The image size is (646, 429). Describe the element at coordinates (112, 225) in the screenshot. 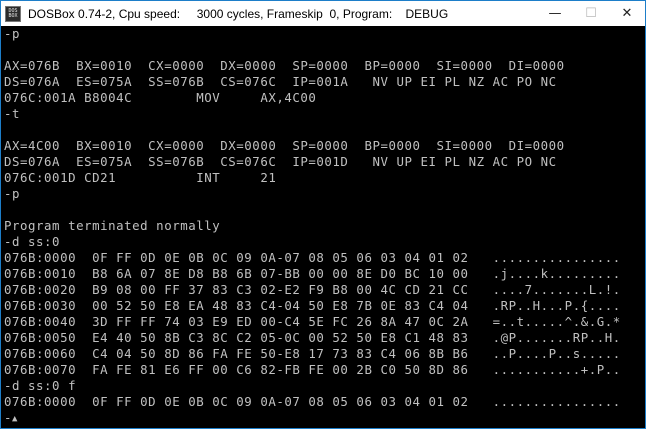

I see `console-line: Program terminated normally` at that location.